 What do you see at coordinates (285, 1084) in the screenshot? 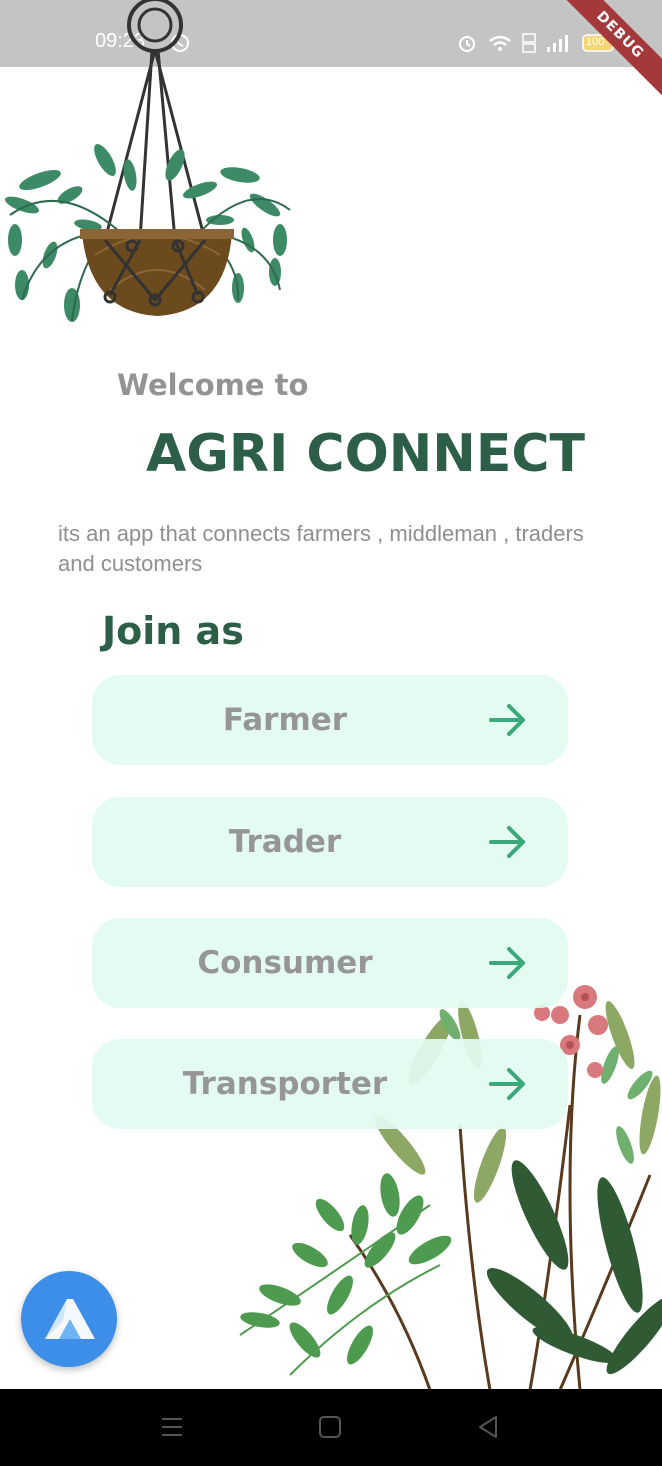
I see `role-label: Transporter` at bounding box center [285, 1084].